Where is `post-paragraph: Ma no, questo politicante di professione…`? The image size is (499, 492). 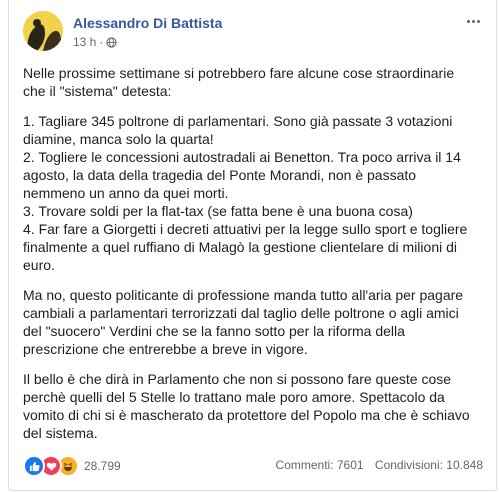
post-paragraph: Ma no, questo politicante di professione… is located at coordinates (254, 322).